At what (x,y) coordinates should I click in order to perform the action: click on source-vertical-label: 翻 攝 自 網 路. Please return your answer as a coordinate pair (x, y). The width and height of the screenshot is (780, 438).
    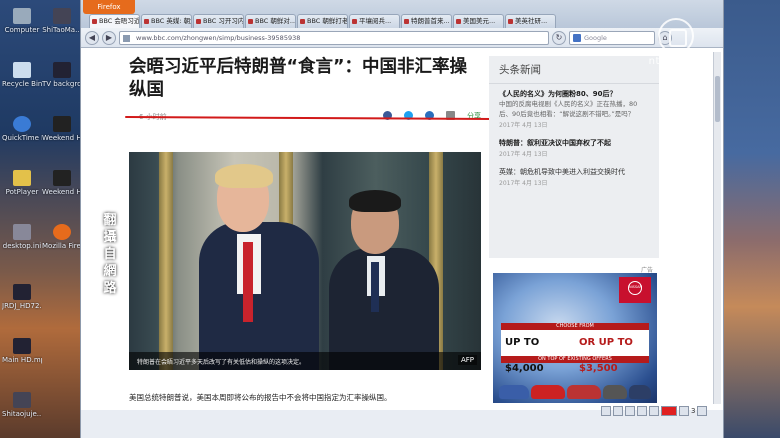
    Looking at the image, I should click on (110, 254).